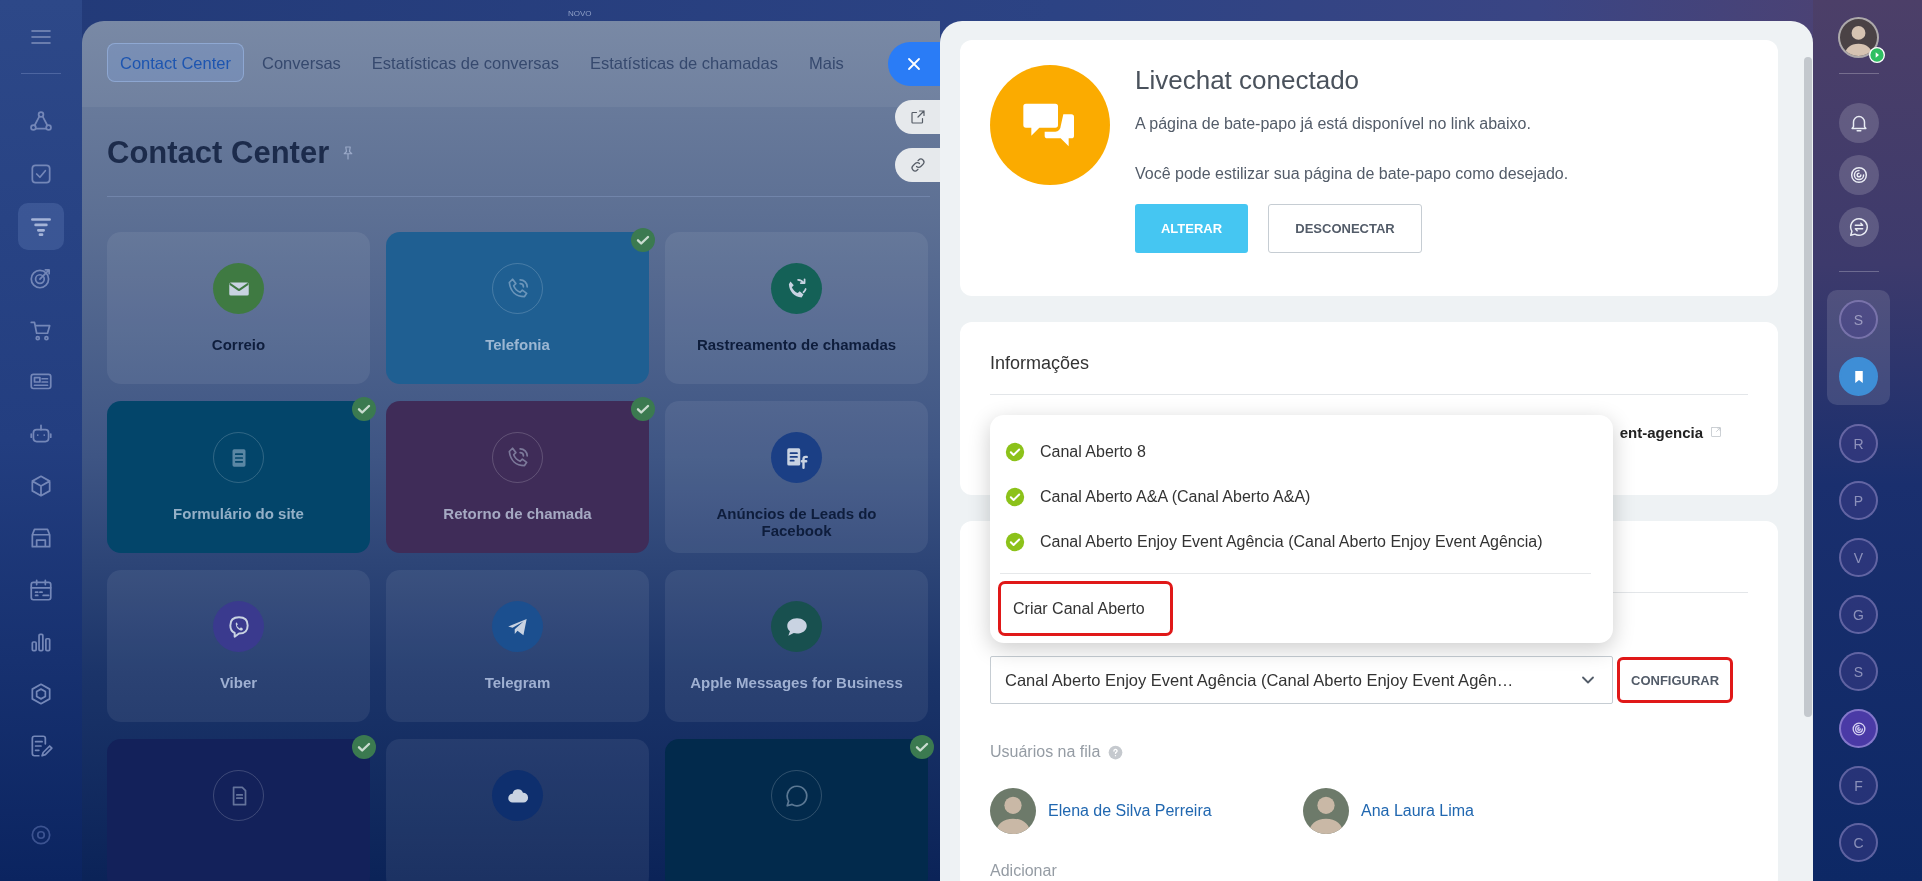 Image resolution: width=1922 pixels, height=881 pixels. What do you see at coordinates (301, 62) in the screenshot?
I see `tab: Conversas` at bounding box center [301, 62].